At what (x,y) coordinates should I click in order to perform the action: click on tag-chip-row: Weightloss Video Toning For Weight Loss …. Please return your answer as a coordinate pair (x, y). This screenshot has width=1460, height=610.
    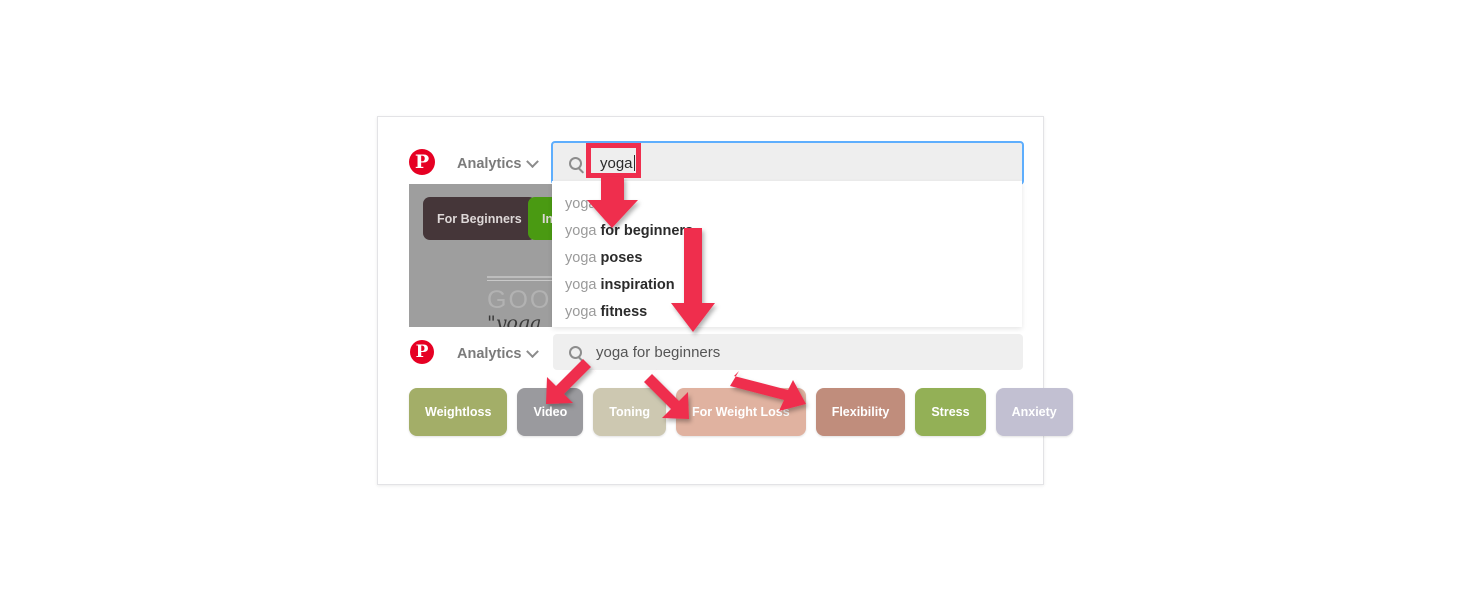
    Looking at the image, I should click on (741, 412).